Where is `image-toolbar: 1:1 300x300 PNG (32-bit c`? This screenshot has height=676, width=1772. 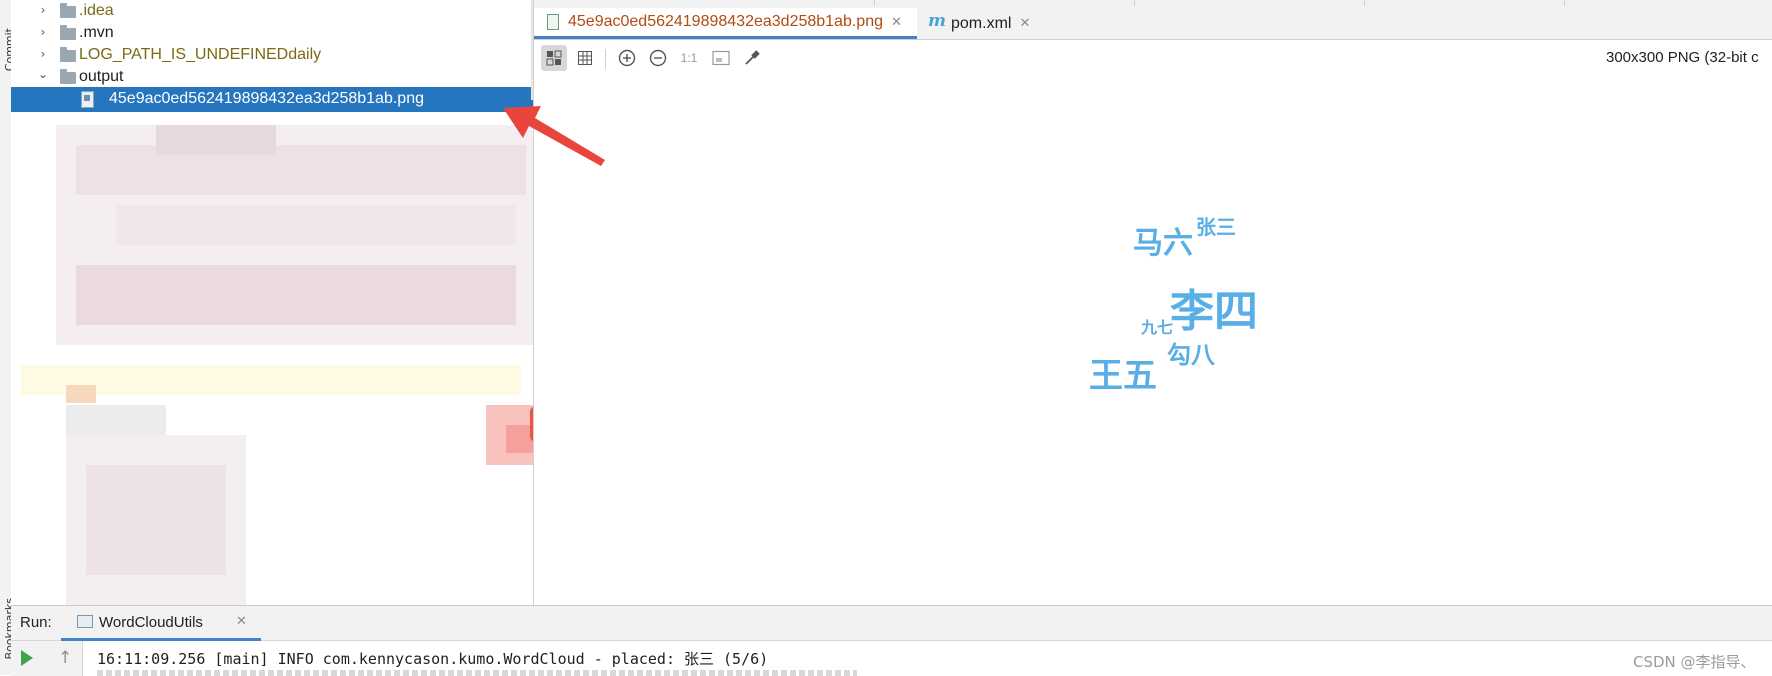 image-toolbar: 1:1 300x300 PNG (32-bit c is located at coordinates (1153, 58).